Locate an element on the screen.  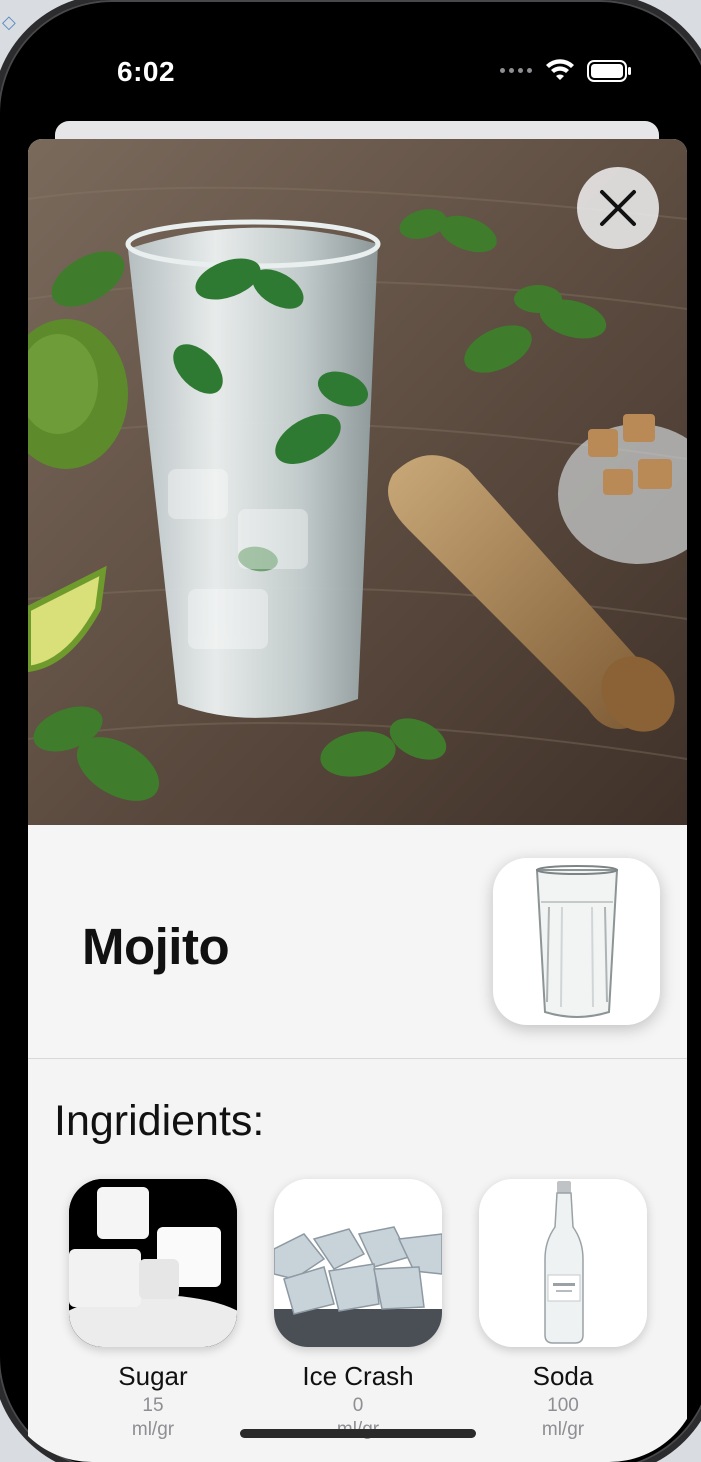
signal-dots-icon is located at coordinates (516, 70).